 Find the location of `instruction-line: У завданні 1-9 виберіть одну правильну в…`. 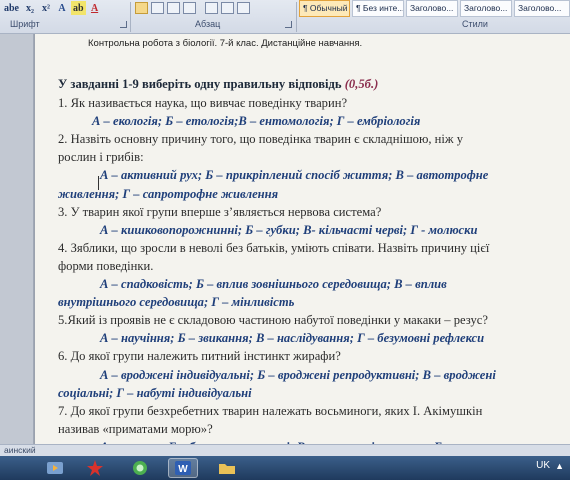

instruction-line: У завданні 1-9 виберіть одну правильну в… is located at coordinates (218, 84).